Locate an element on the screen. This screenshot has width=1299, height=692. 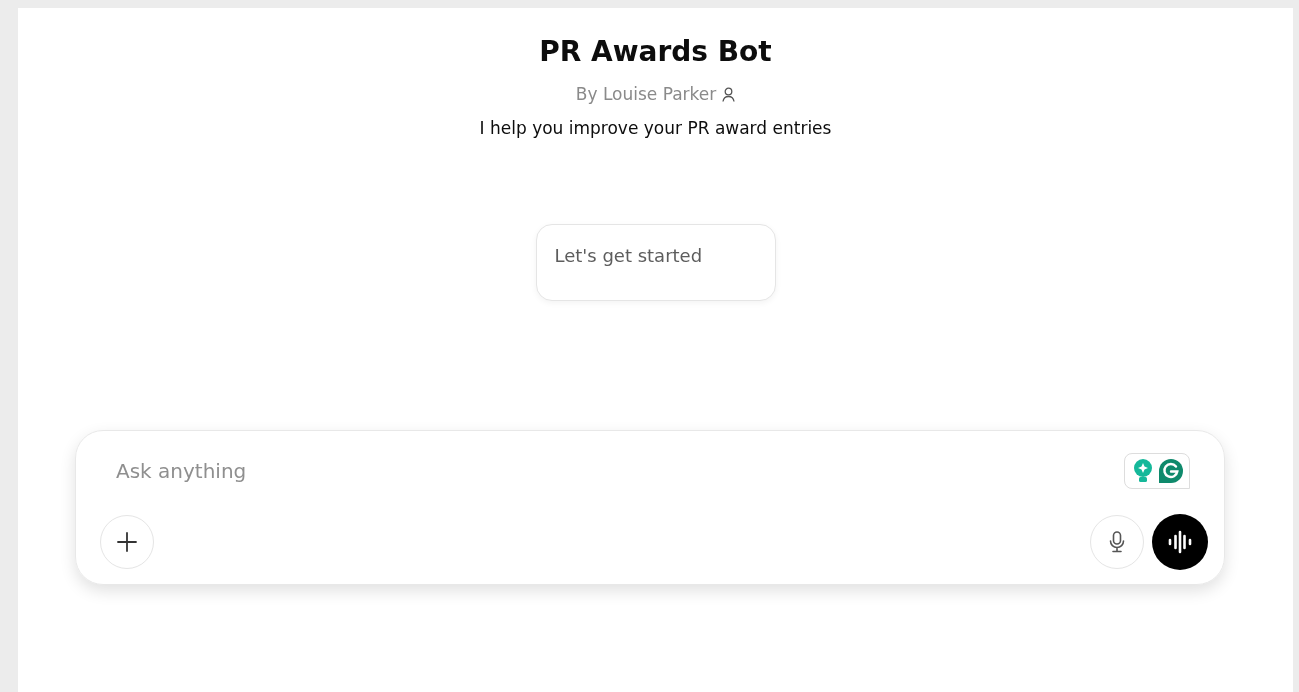
bot-title: PR Awards Bot is located at coordinates (655, 52).